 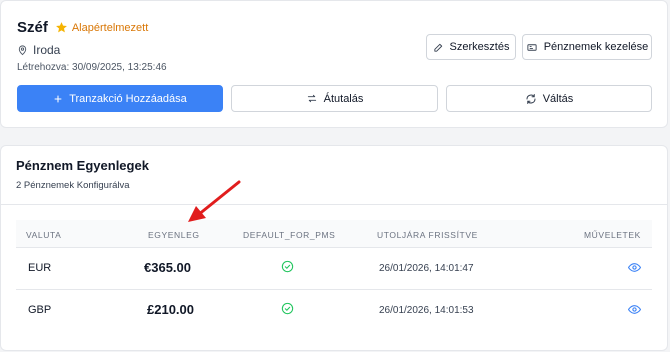 I want to click on refresh-icon, so click(x=531, y=98).